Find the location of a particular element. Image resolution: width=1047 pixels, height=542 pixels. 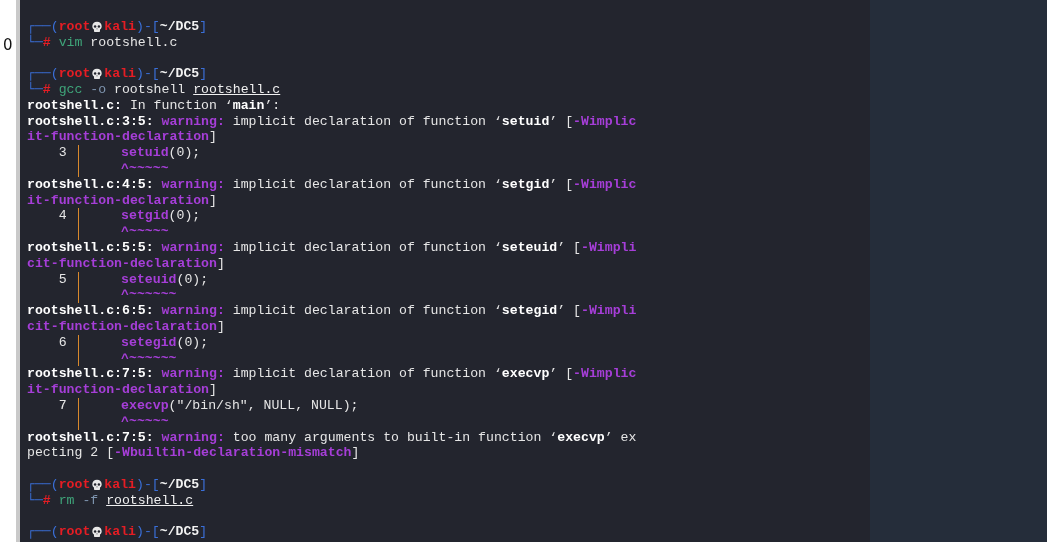

margin-number: 0 is located at coordinates (8, 45).